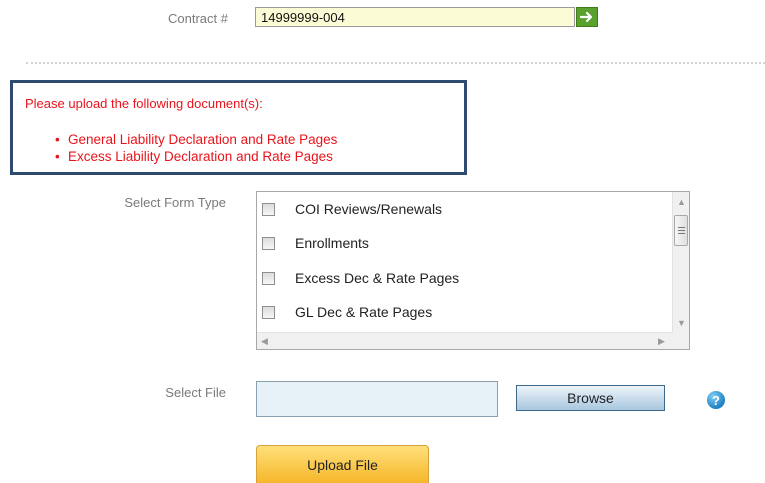  I want to click on vertical-scrollbar: ▲ ▼, so click(680, 262).